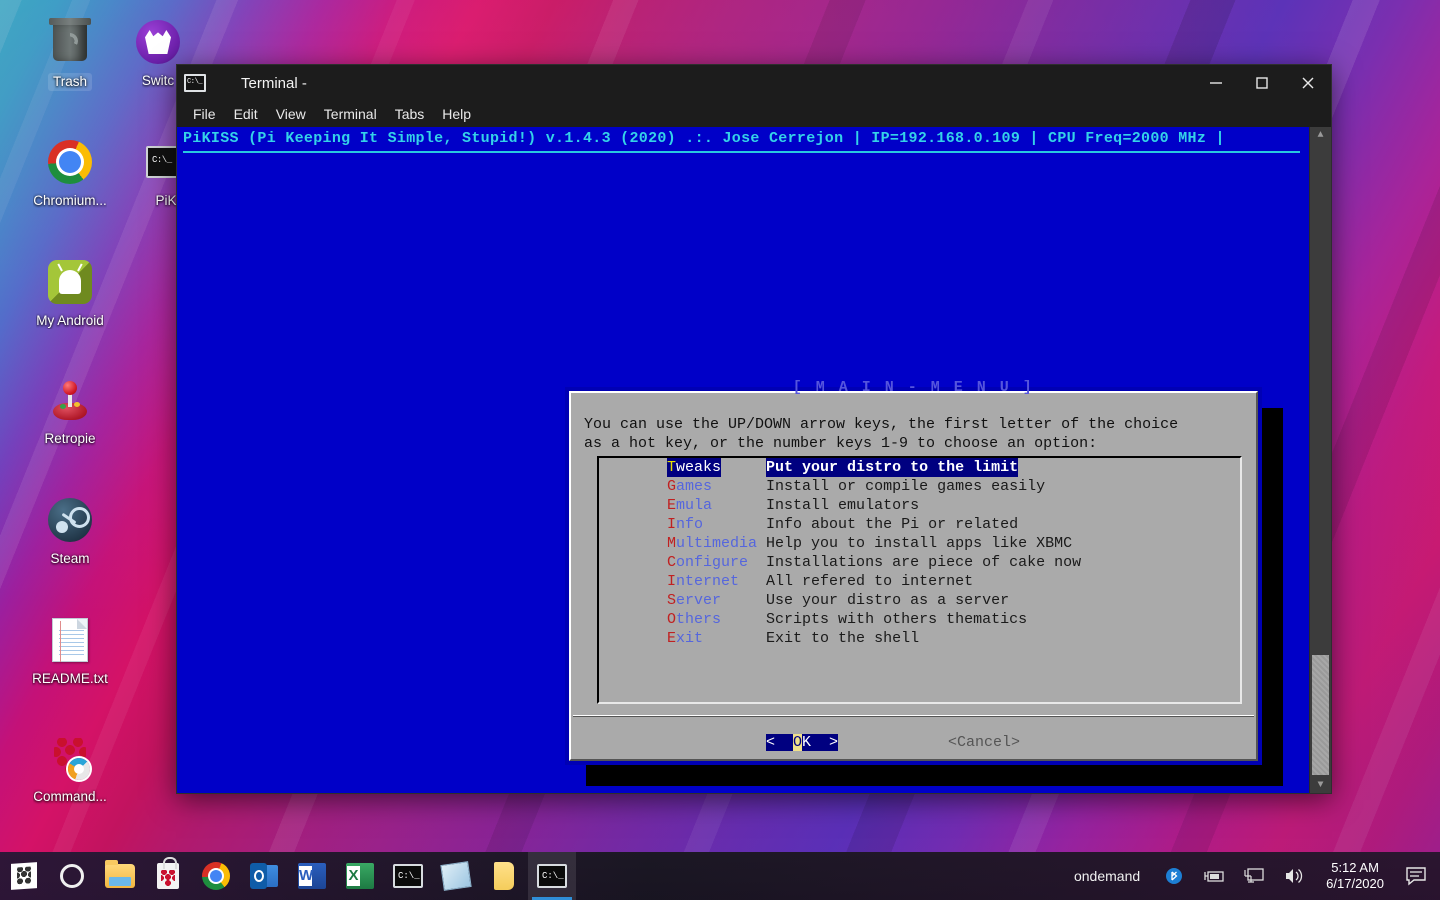 This screenshot has width=1440, height=900. I want to click on menu-item-description: Use your distro as a server, so click(888, 600).